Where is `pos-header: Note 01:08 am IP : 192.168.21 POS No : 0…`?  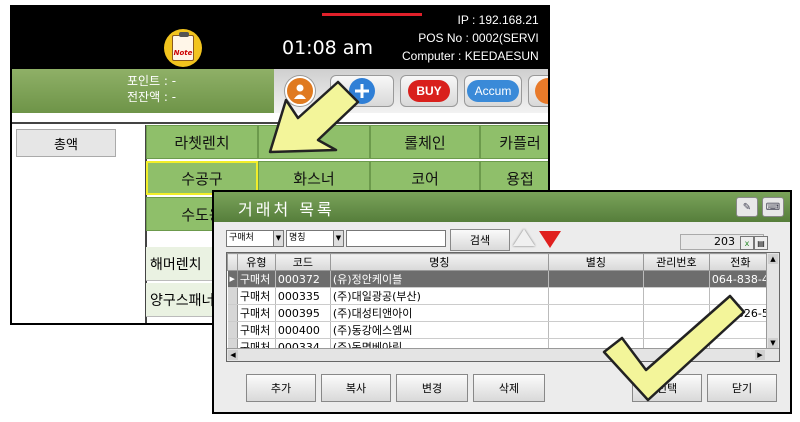
pos-header: Note 01:08 am IP : 192.168.21 POS No : 0… is located at coordinates (280, 38).